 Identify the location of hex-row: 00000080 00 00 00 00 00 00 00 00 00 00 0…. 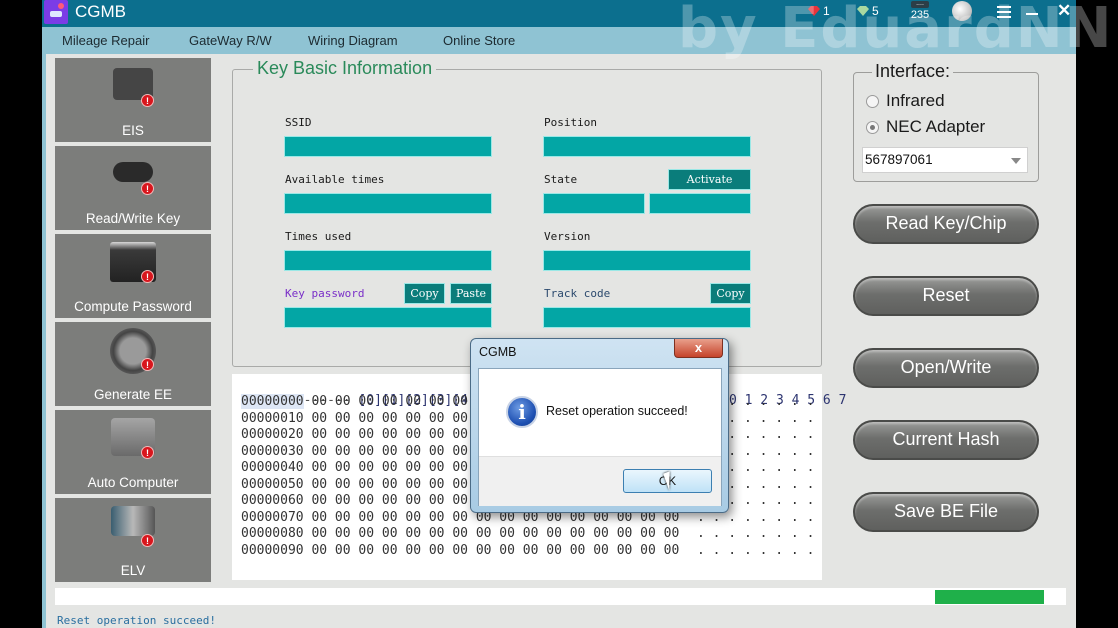
(527, 534).